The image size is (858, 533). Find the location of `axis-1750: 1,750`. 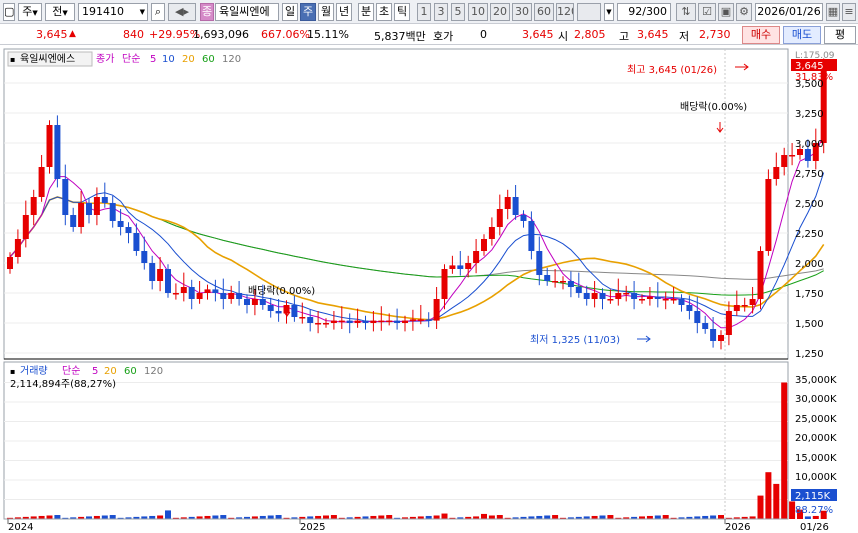

axis-1750: 1,750 is located at coordinates (809, 294).